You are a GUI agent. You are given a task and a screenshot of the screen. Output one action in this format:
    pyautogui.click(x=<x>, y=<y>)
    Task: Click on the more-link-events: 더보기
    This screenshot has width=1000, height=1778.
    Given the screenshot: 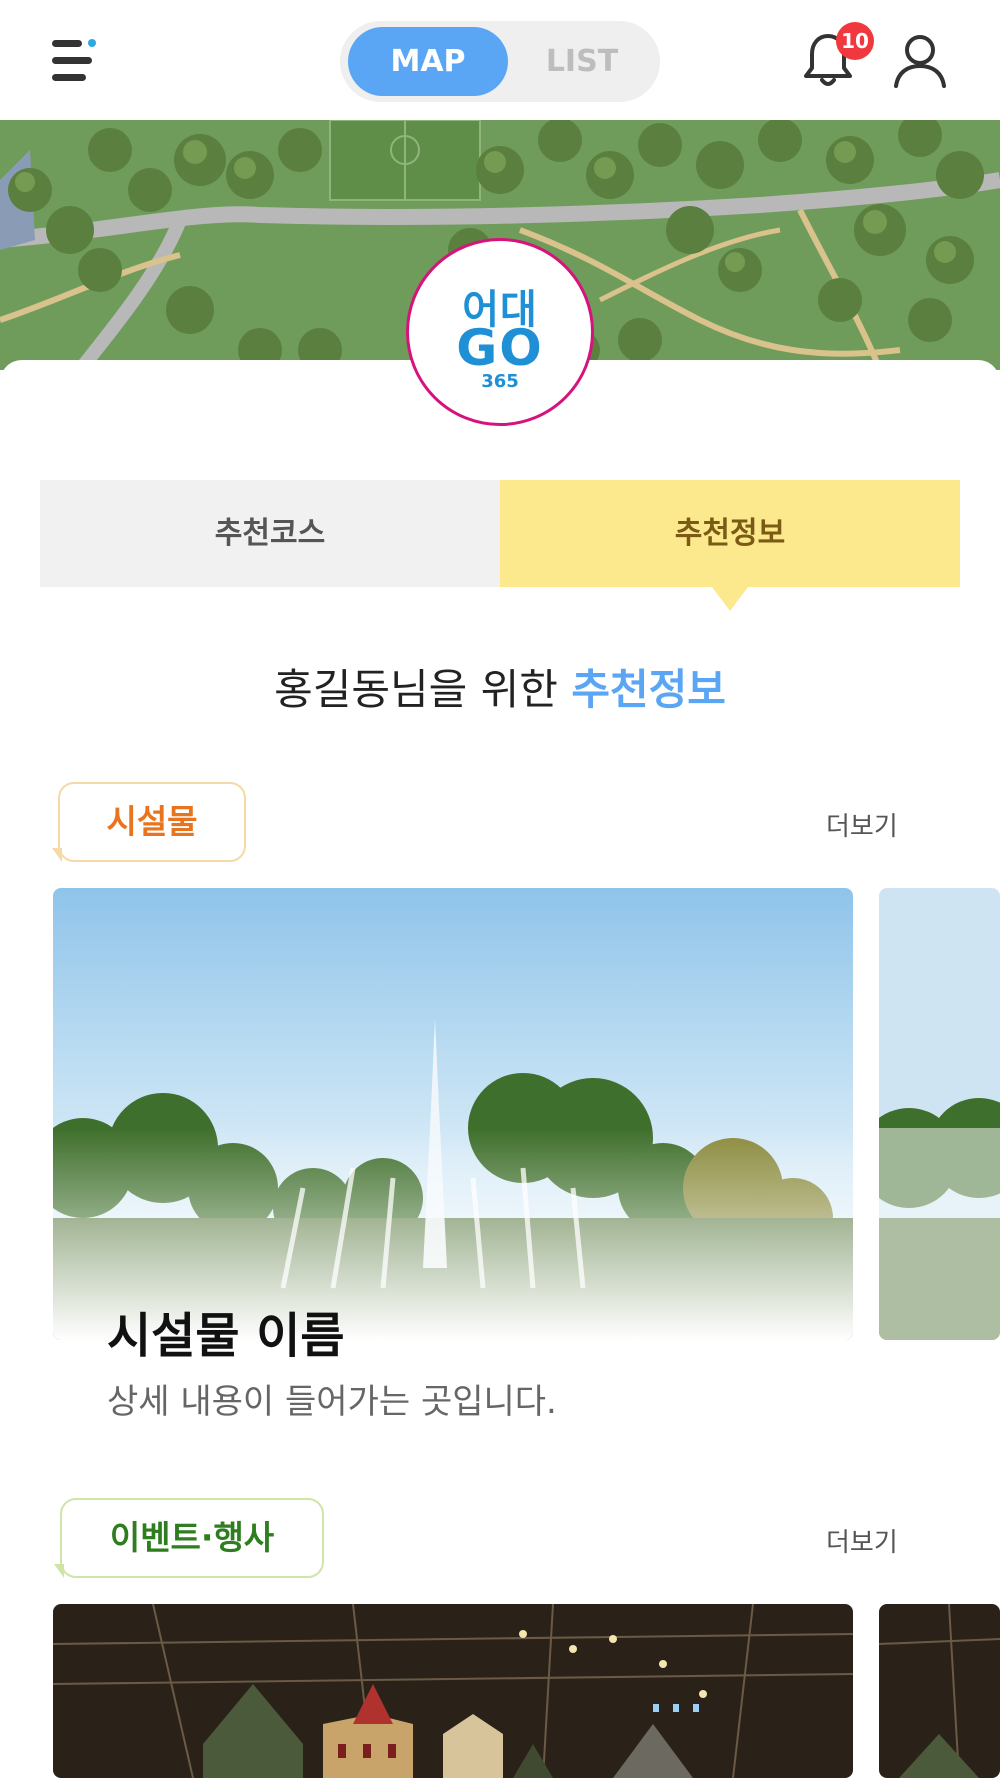 What is the action you would take?
    pyautogui.click(x=862, y=1540)
    